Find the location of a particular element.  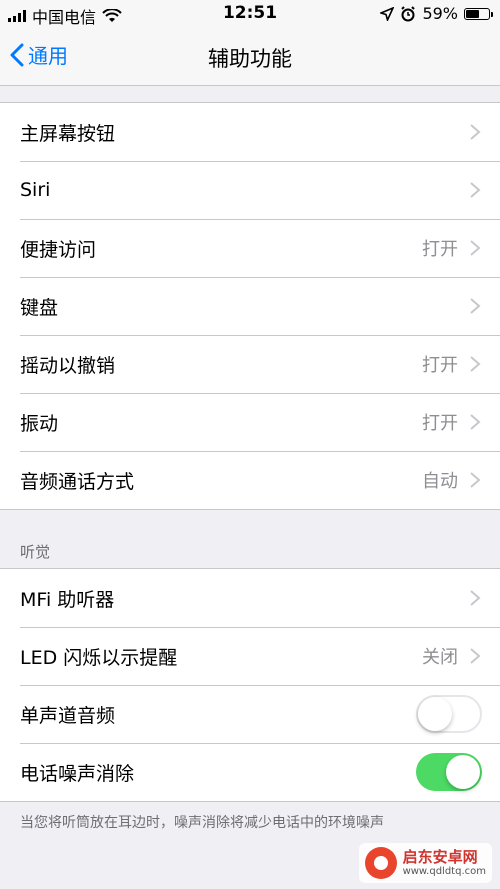

footer-note: 当您将听筒放在耳边时，噪声消除将减少电话中的环境噪声 is located at coordinates (202, 823).